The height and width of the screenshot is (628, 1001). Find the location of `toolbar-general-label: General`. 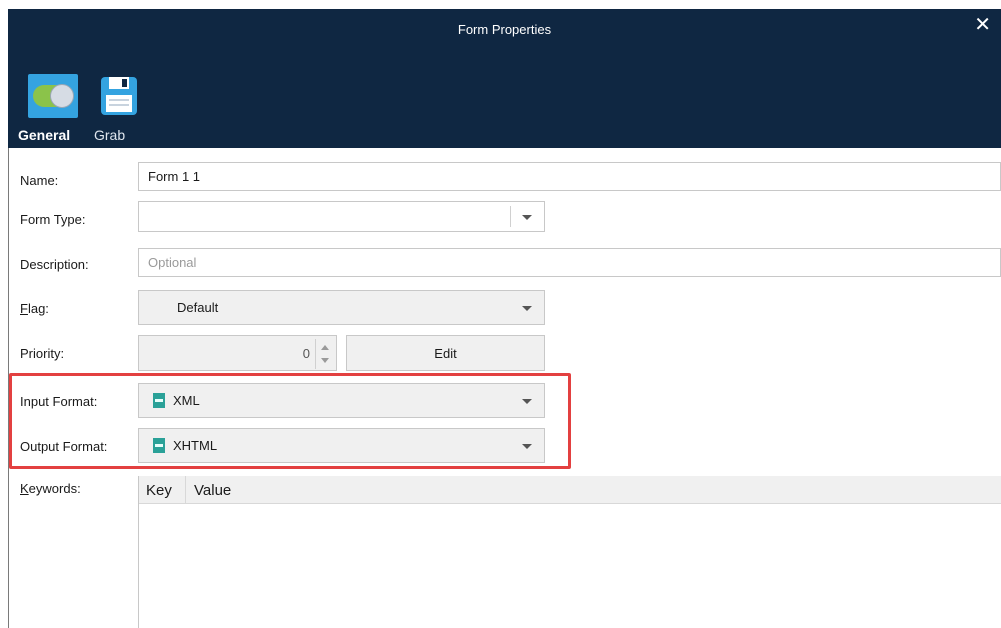

toolbar-general-label: General is located at coordinates (44, 135).